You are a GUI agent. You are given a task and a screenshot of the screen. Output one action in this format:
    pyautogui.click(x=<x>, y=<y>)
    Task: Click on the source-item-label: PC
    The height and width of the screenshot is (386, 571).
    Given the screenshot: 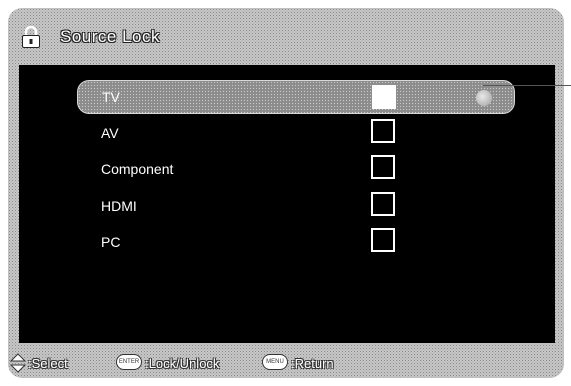 What is the action you would take?
    pyautogui.click(x=111, y=242)
    